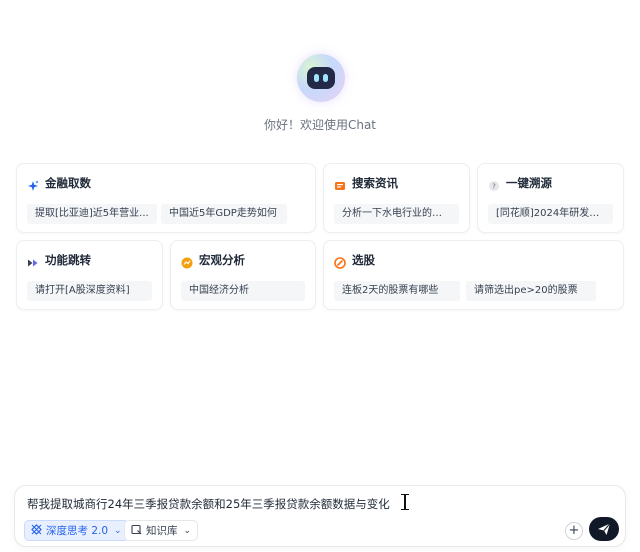 The height and width of the screenshot is (552, 640). What do you see at coordinates (33, 260) in the screenshot?
I see `forward-icon` at bounding box center [33, 260].